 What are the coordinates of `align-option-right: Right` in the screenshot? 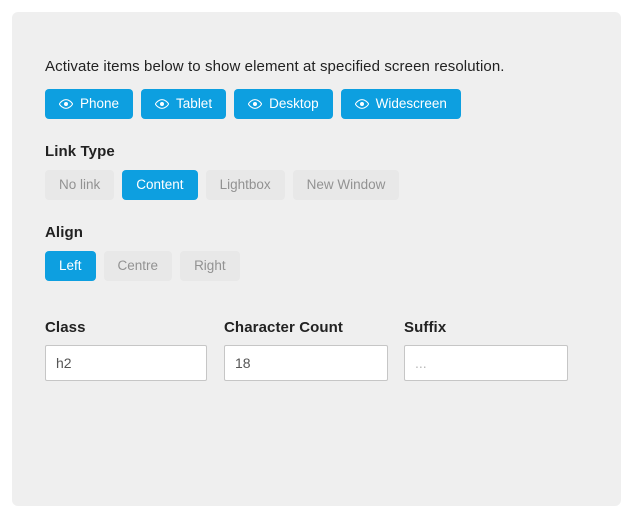 It's located at (210, 266).